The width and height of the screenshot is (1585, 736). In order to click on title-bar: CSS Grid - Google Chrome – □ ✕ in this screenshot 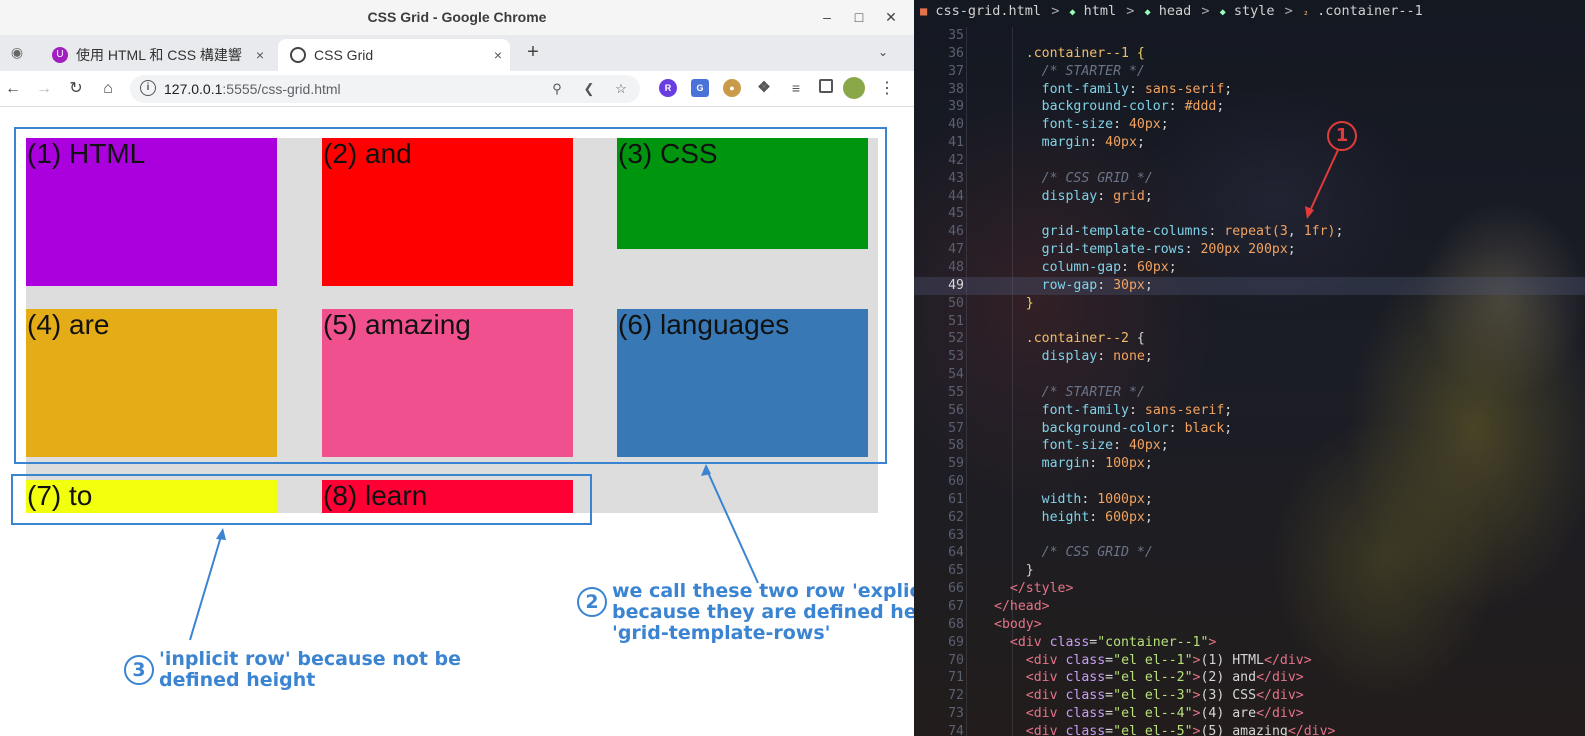, I will do `click(457, 17)`.